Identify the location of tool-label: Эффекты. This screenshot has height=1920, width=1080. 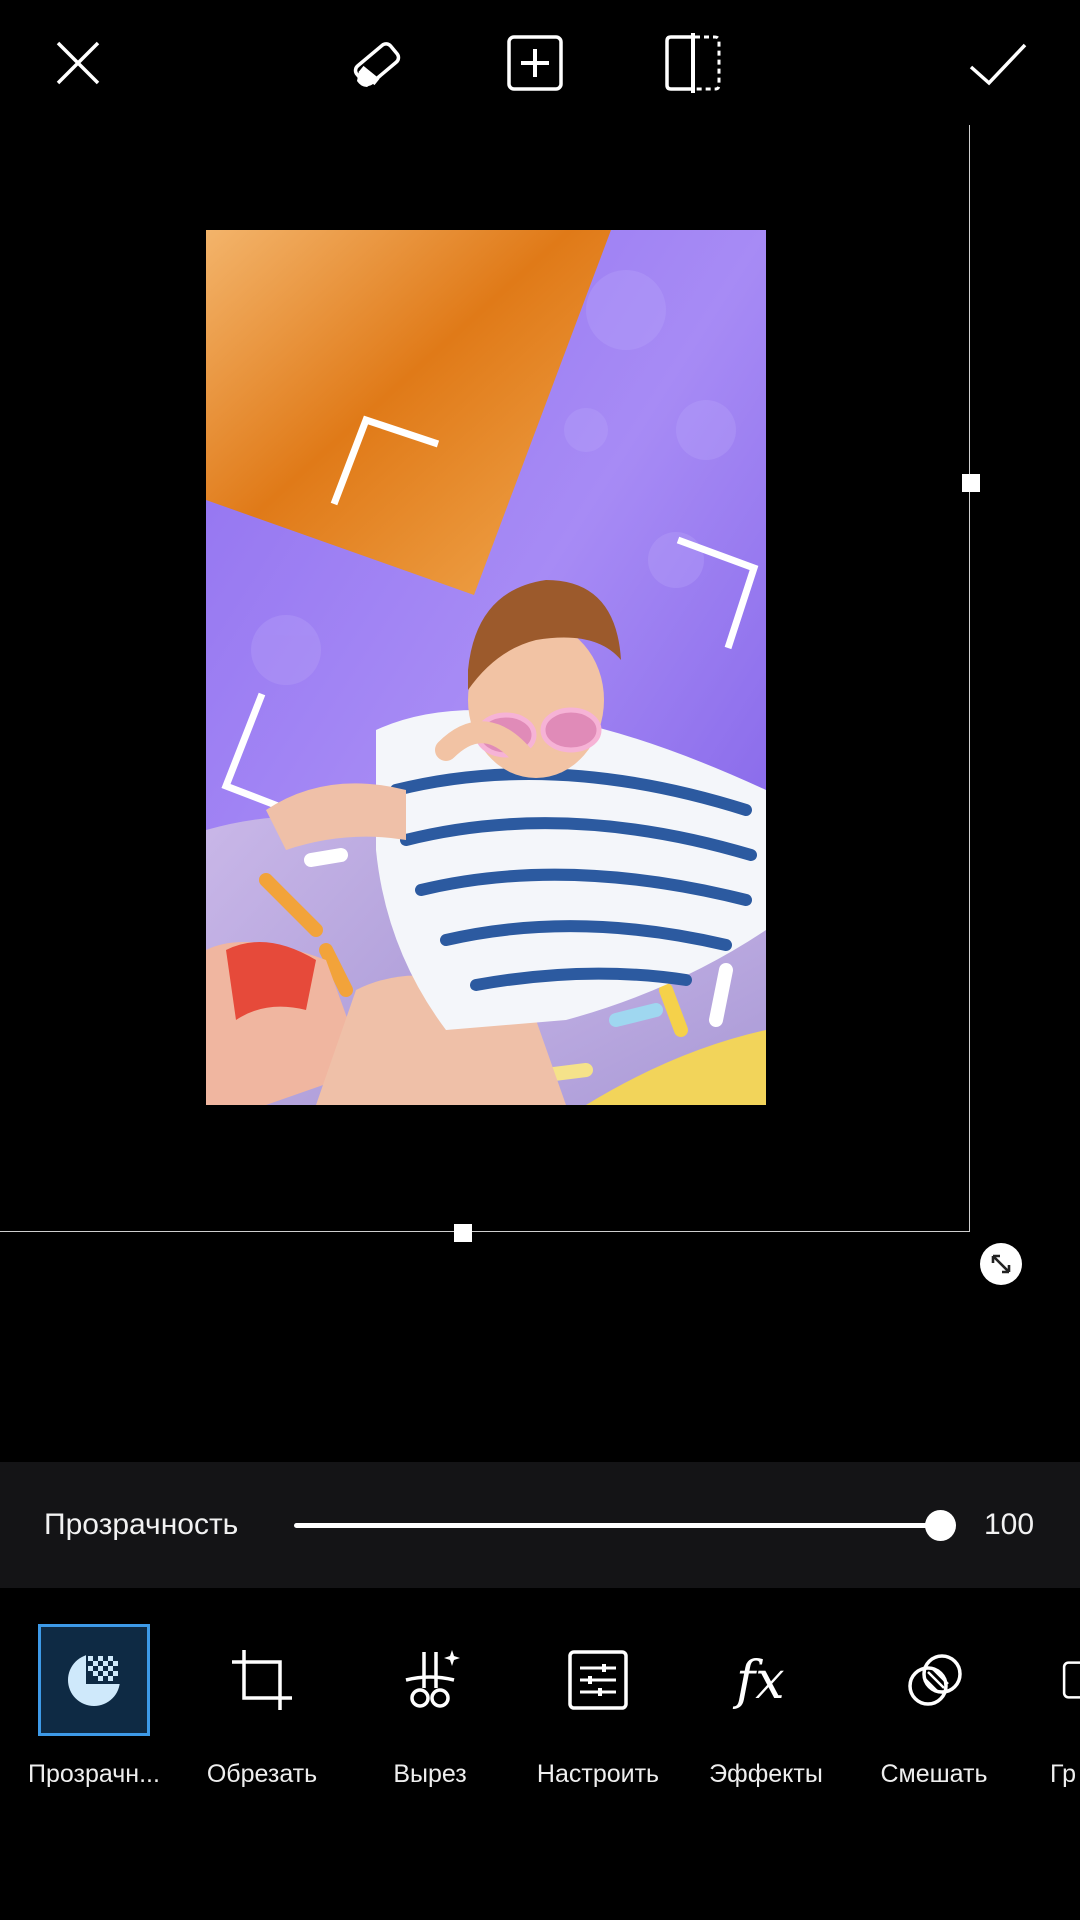
(766, 1774).